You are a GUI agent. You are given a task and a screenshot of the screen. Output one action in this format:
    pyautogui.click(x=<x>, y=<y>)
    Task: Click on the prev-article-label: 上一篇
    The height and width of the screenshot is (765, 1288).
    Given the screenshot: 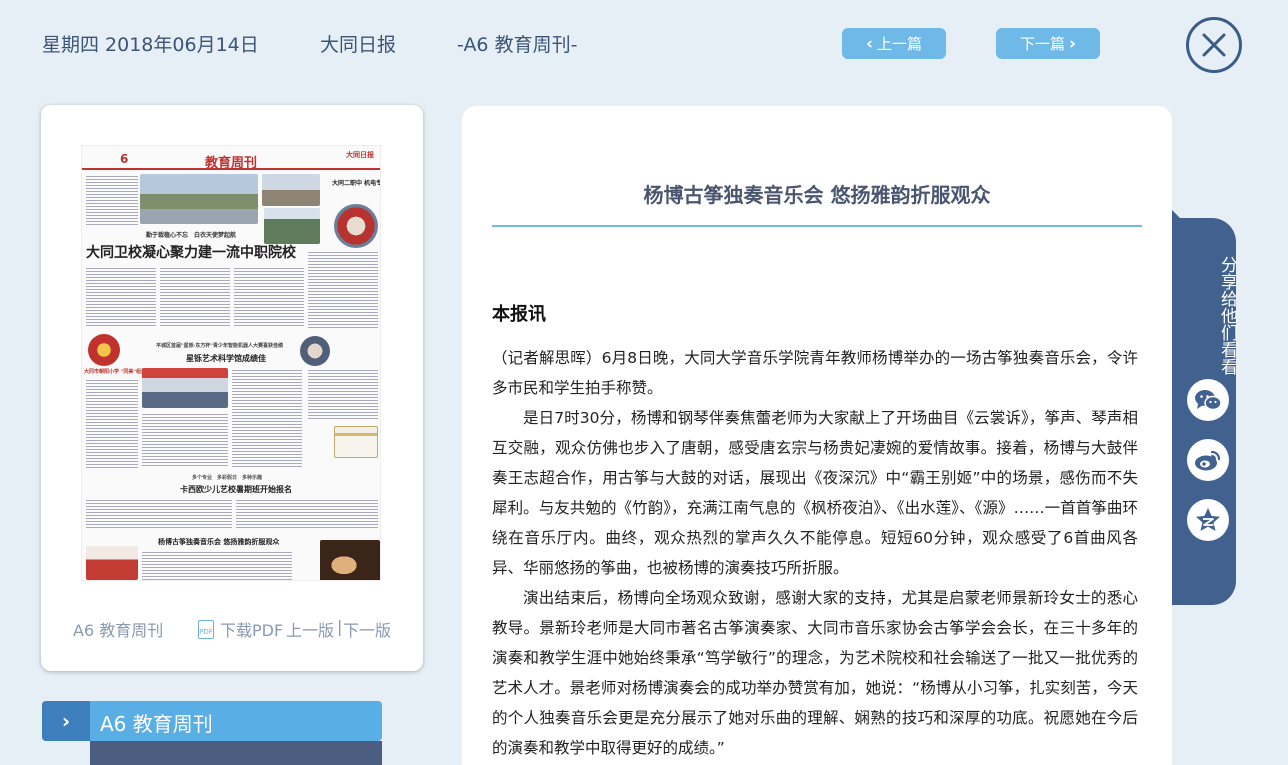 What is the action you would take?
    pyautogui.click(x=900, y=44)
    